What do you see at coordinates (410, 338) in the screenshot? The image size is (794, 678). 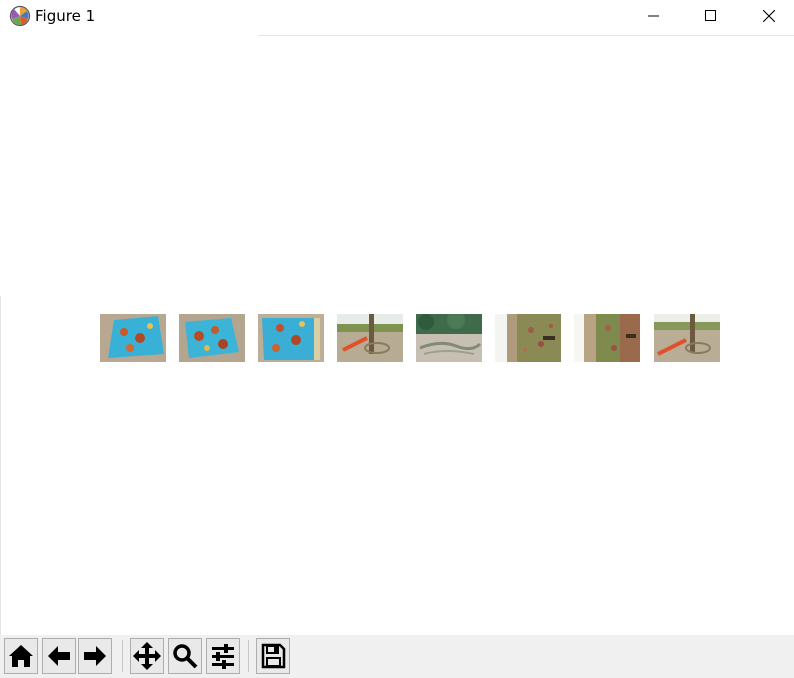 I see `image-strip` at bounding box center [410, 338].